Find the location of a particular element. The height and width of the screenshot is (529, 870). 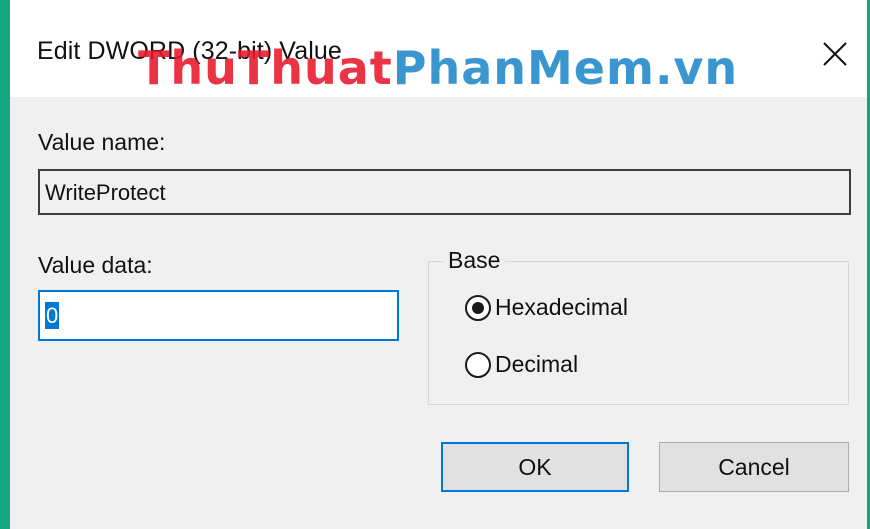

cancel-button: Cancel is located at coordinates (754, 467).